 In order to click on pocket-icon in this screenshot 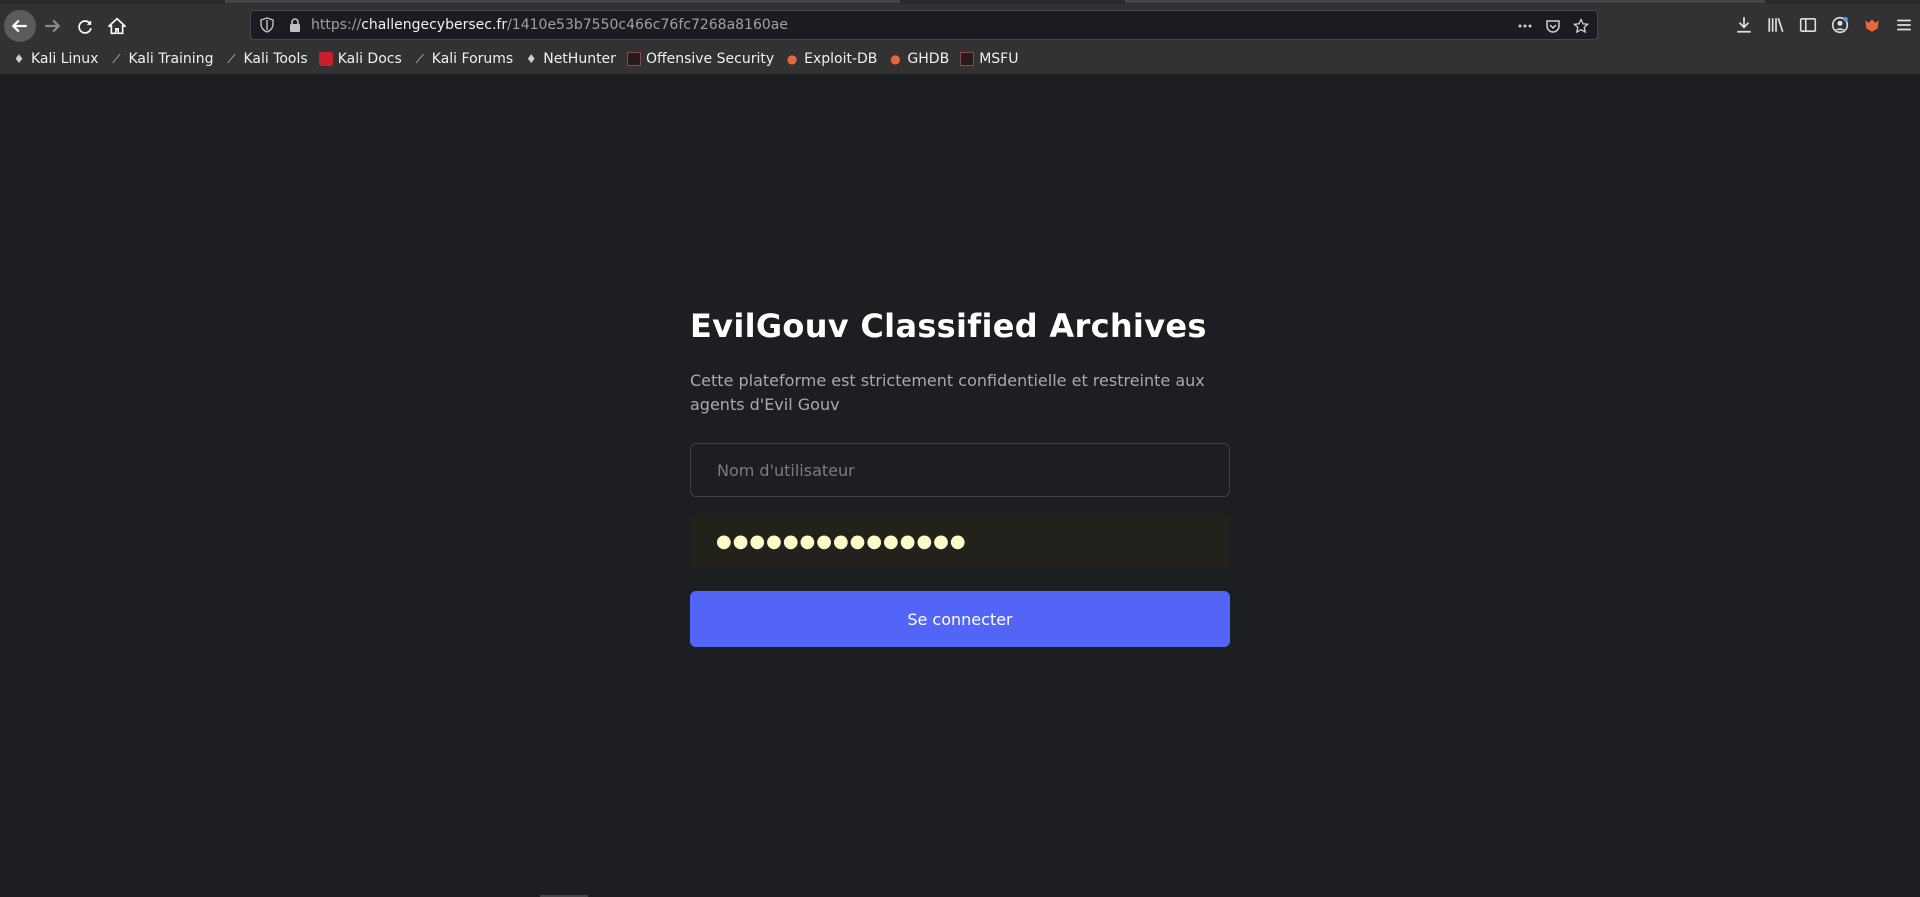, I will do `click(1553, 26)`.